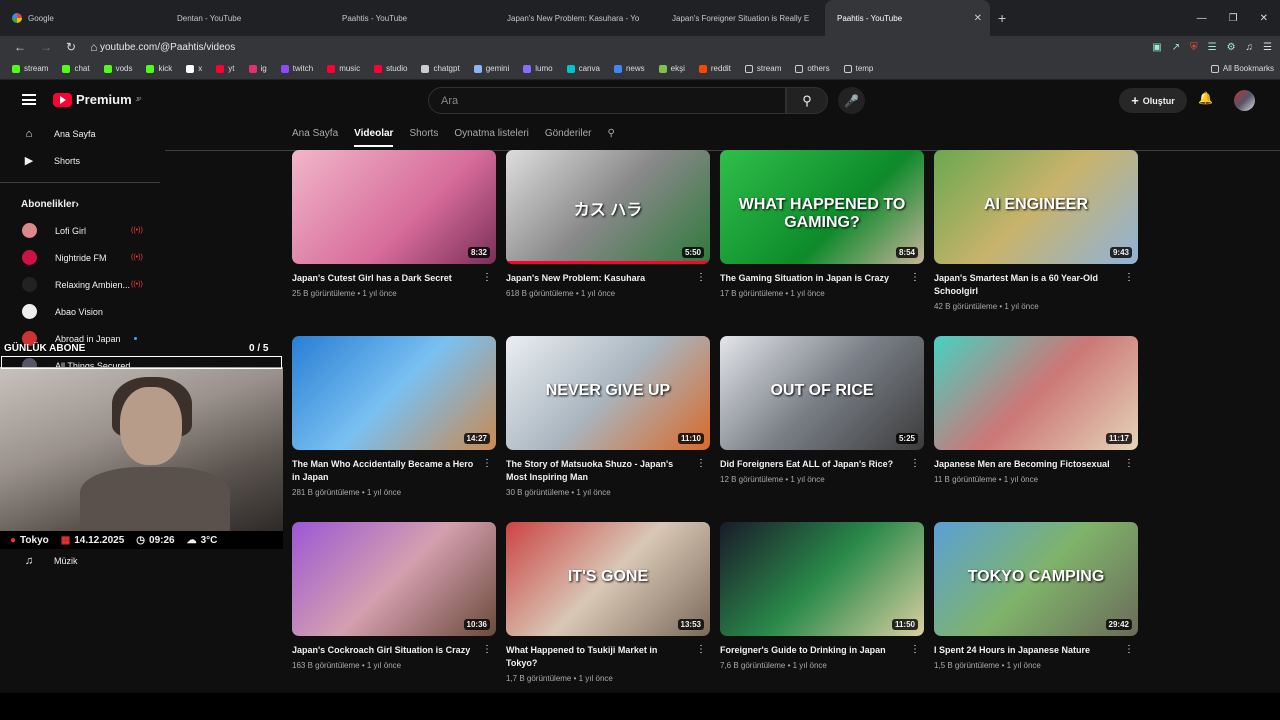  Describe the element at coordinates (1036, 650) in the screenshot. I see `video-title: I Spent 24 Hours in Japanese Nature` at that location.